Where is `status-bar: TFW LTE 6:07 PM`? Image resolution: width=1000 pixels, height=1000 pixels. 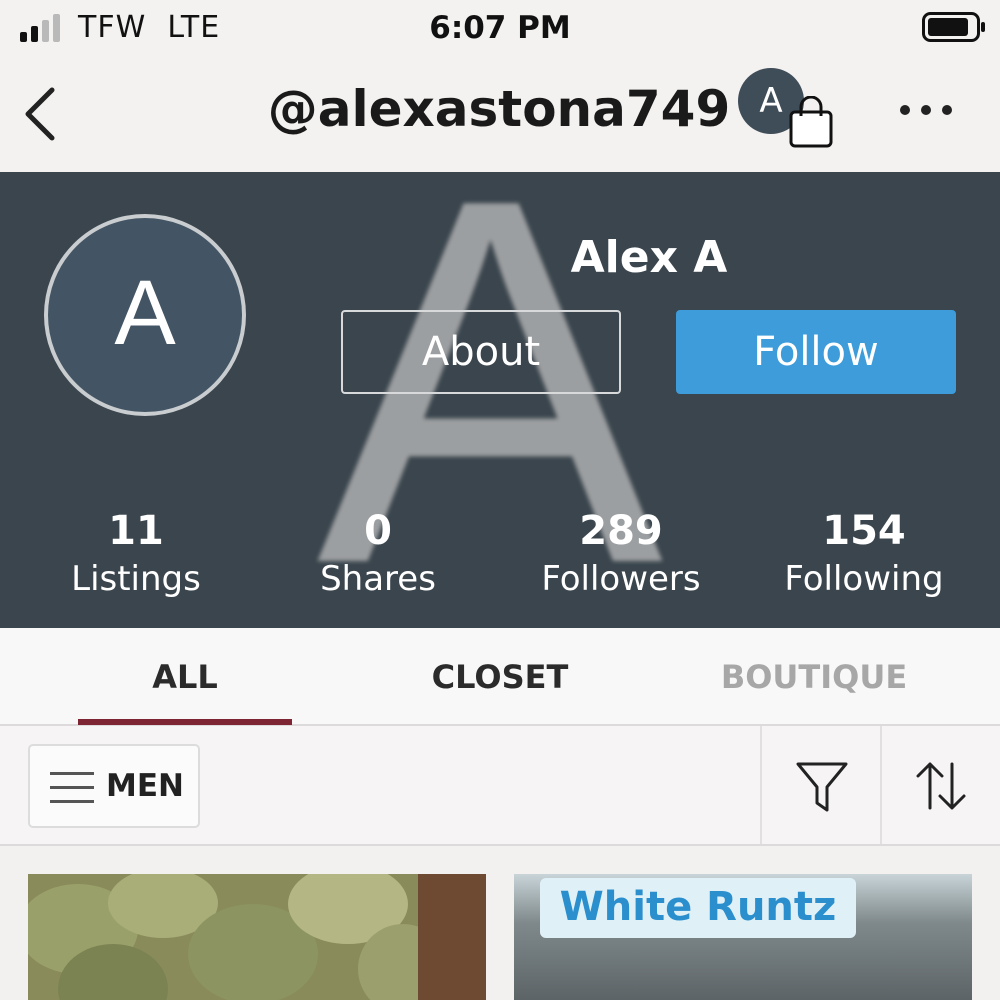
status-bar: TFW LTE 6:07 PM is located at coordinates (500, 28).